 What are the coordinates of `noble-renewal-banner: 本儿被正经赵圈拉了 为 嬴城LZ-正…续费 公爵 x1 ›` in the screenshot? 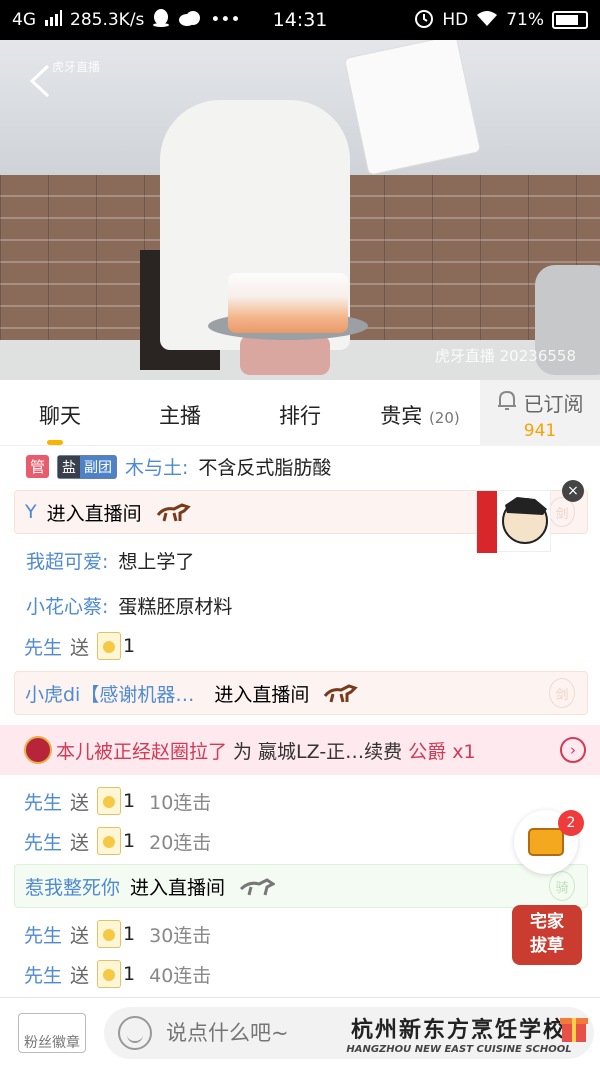 It's located at (300, 750).